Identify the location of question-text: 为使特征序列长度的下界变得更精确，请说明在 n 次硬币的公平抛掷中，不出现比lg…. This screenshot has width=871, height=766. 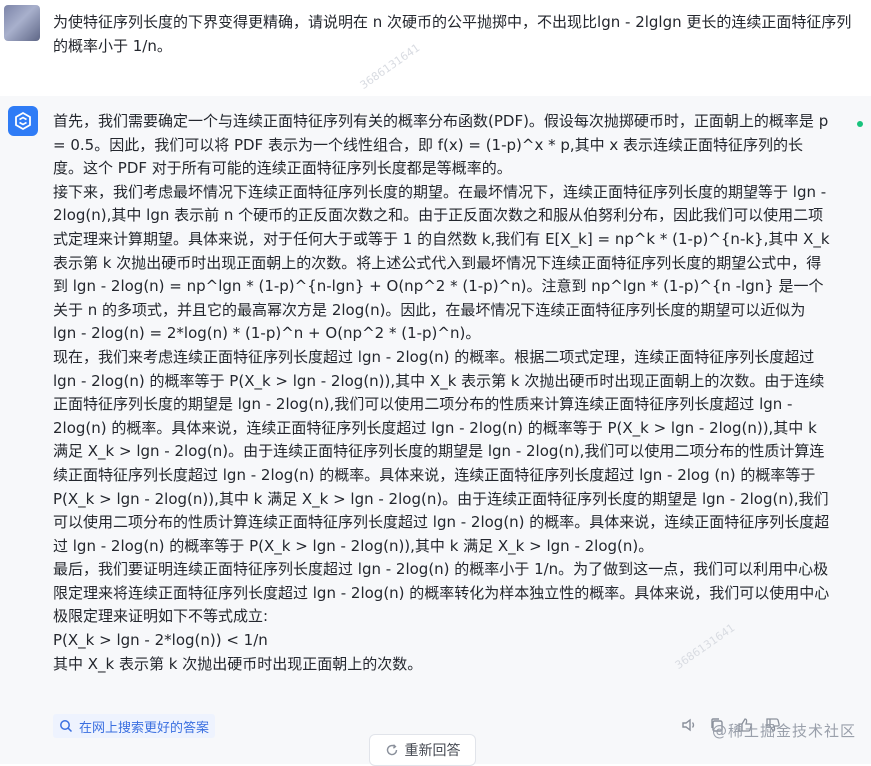
(452, 34).